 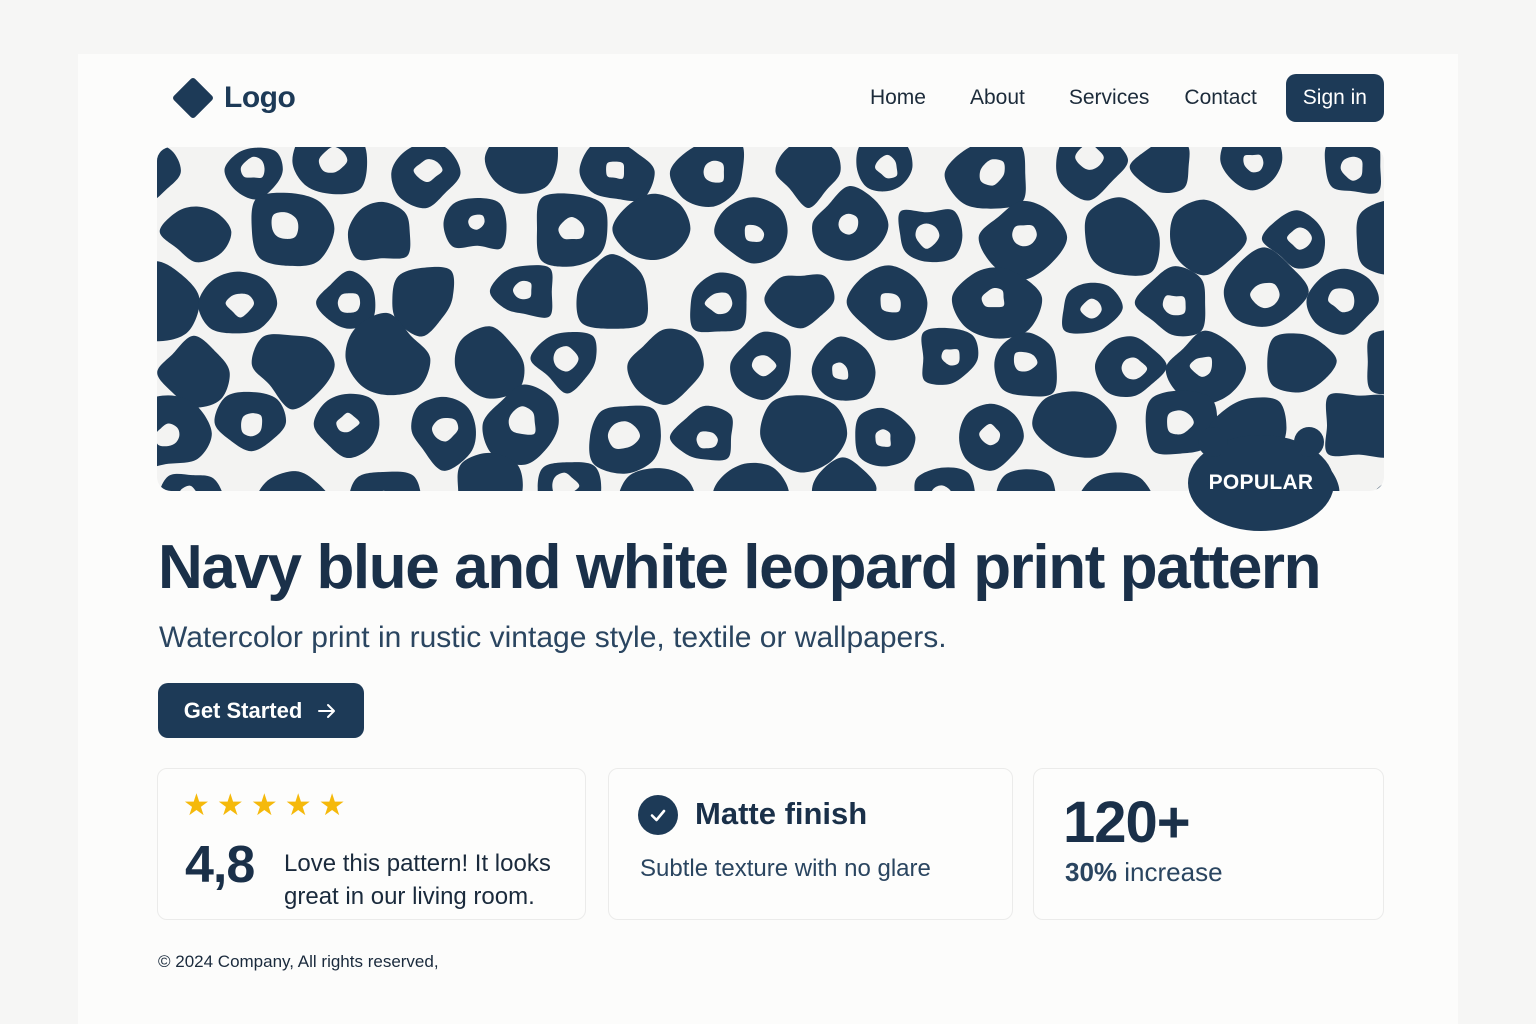 I want to click on sign-in-button: Sign in, so click(x=1334, y=98).